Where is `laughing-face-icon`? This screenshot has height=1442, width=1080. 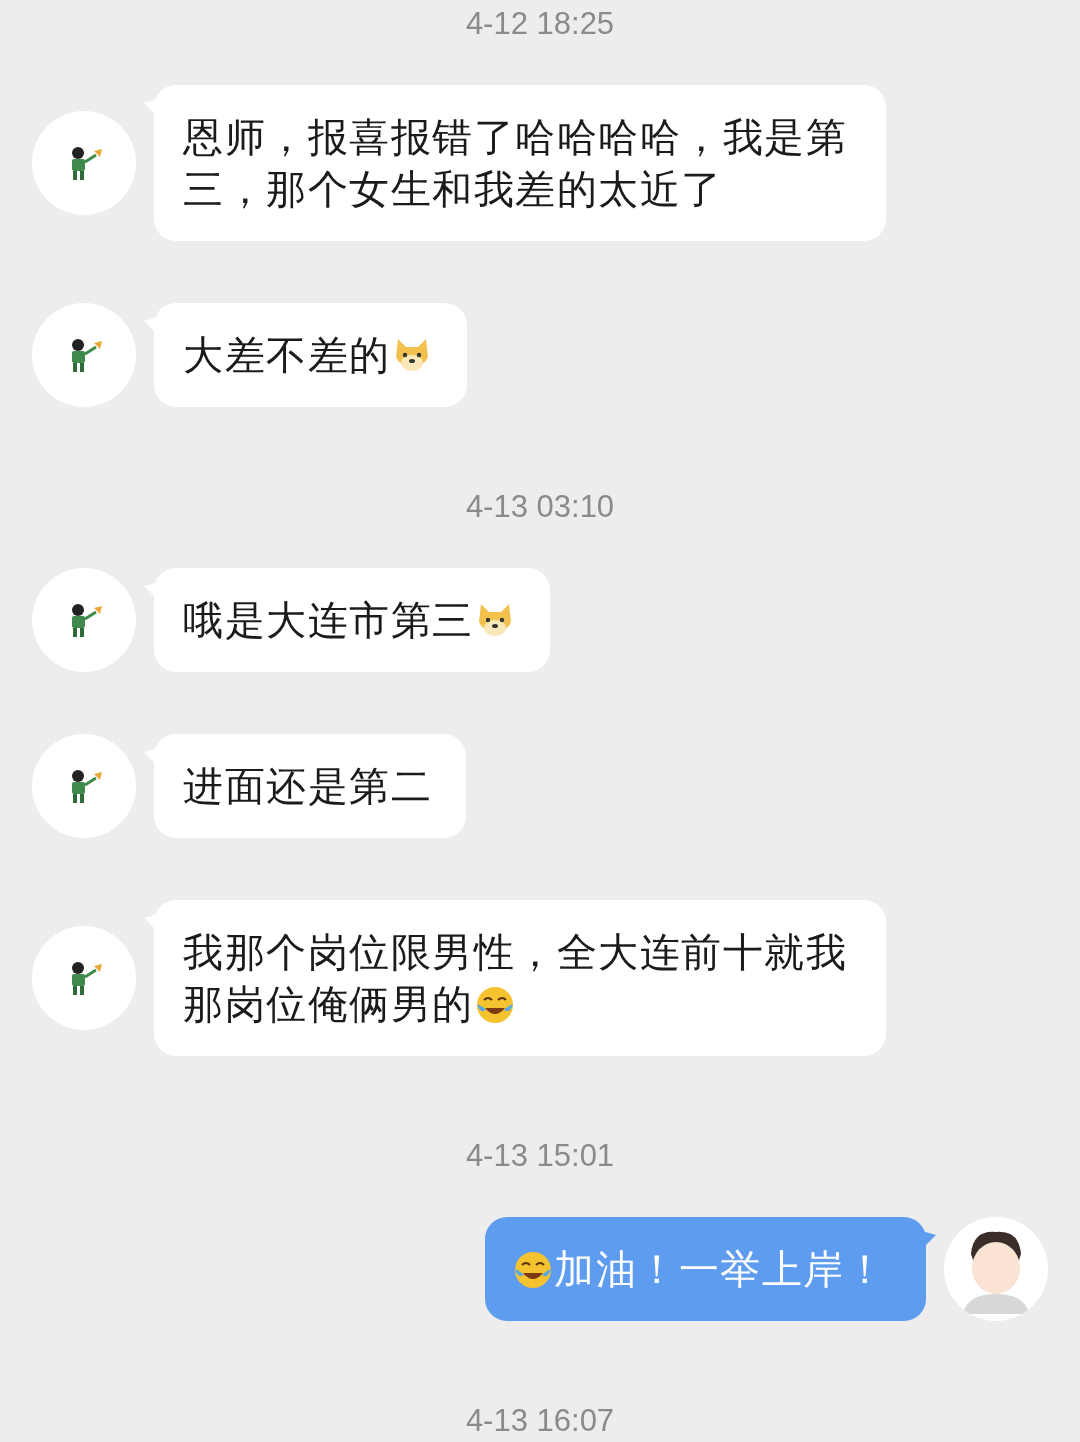
laughing-face-icon is located at coordinates (533, 1270).